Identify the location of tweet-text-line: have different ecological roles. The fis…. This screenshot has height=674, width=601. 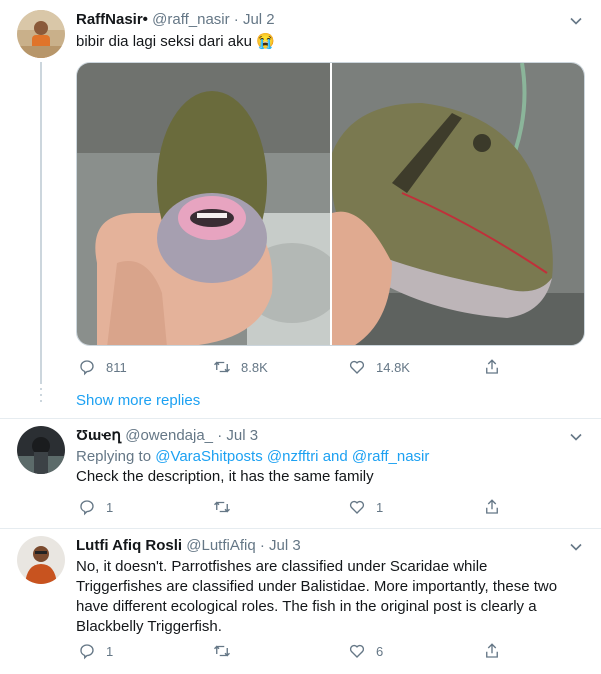
(306, 606).